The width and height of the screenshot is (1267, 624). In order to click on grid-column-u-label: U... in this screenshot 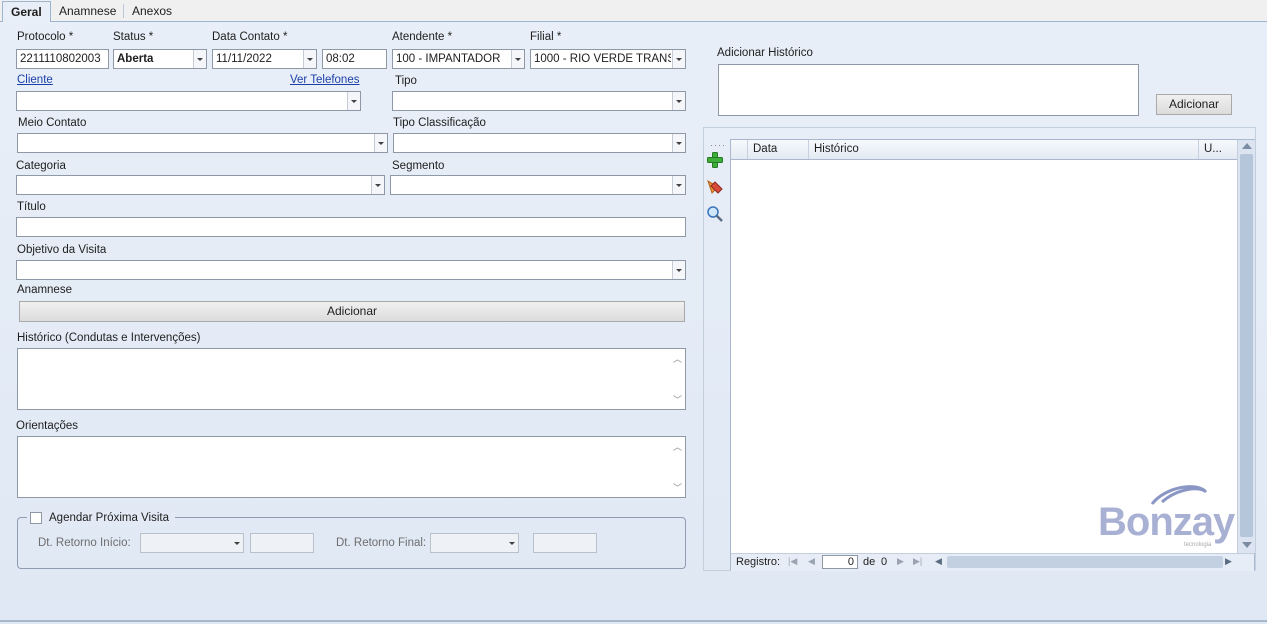, I will do `click(1213, 149)`.